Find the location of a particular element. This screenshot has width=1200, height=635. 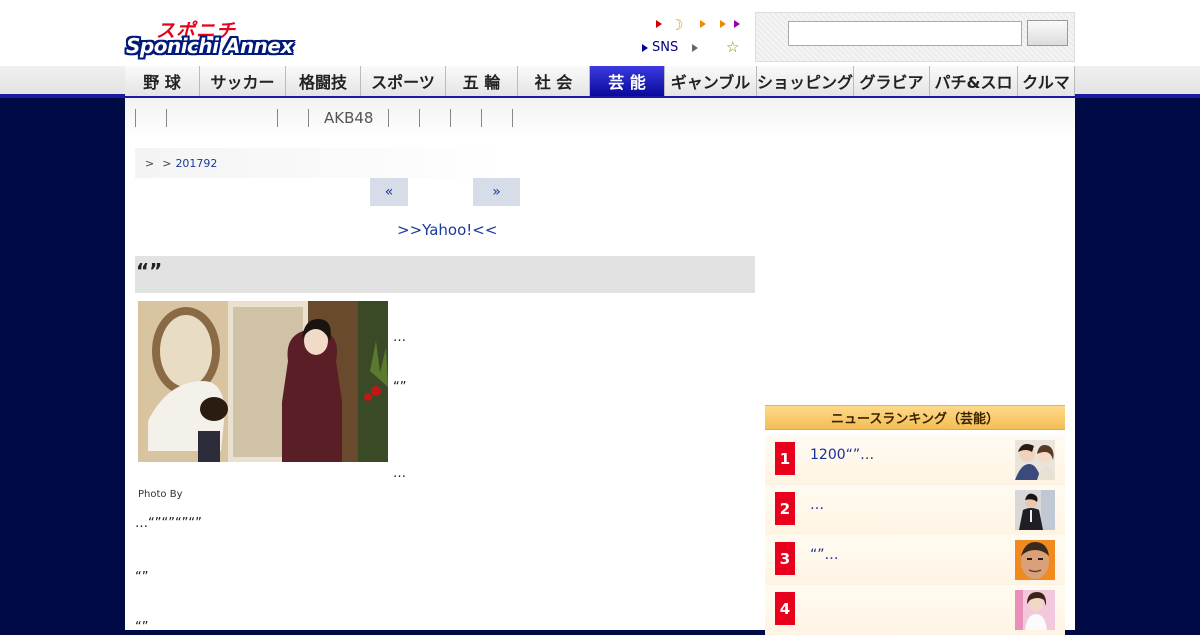

nav-item-society: 社 会 is located at coordinates (554, 81).